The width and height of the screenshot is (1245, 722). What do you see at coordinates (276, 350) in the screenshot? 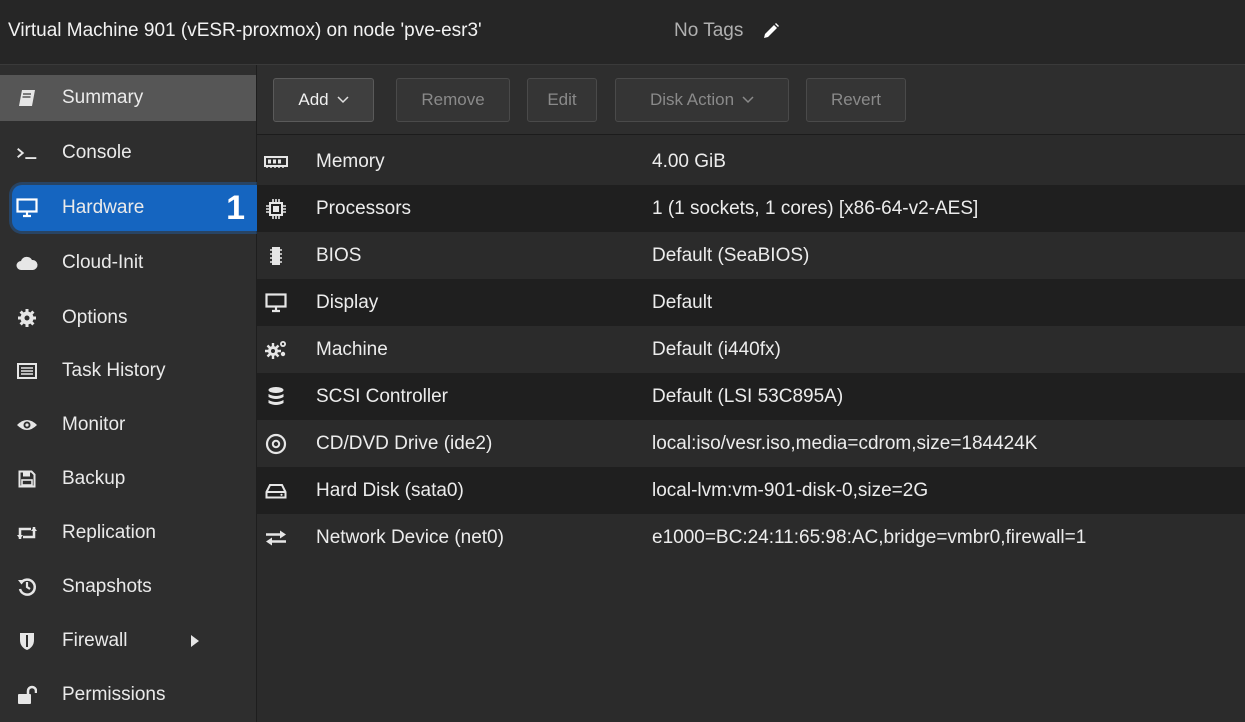
I see `cogs-icon` at bounding box center [276, 350].